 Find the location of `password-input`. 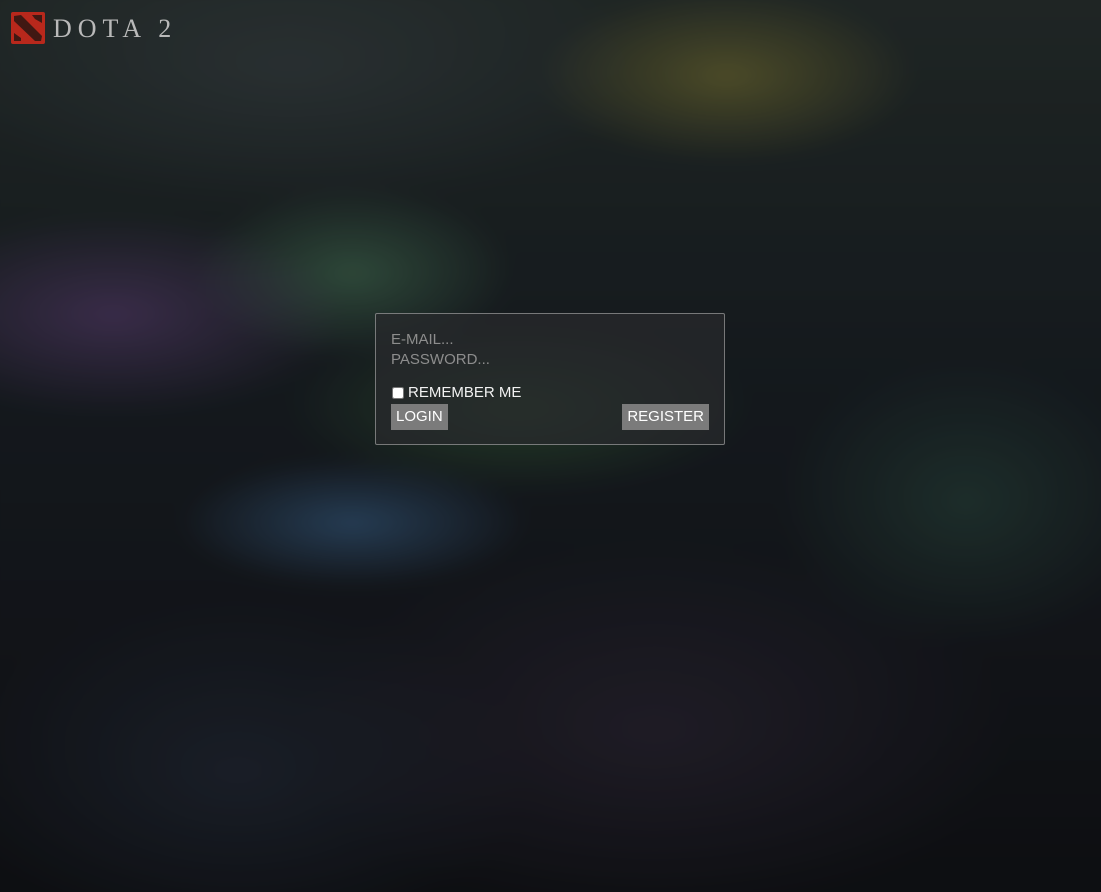

password-input is located at coordinates (541, 360).